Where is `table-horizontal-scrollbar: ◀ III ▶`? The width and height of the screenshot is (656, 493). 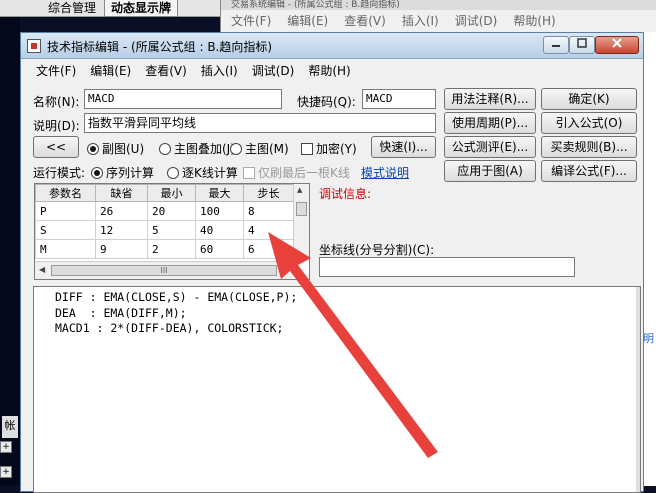 table-horizontal-scrollbar: ◀ III ▶ is located at coordinates (164, 270).